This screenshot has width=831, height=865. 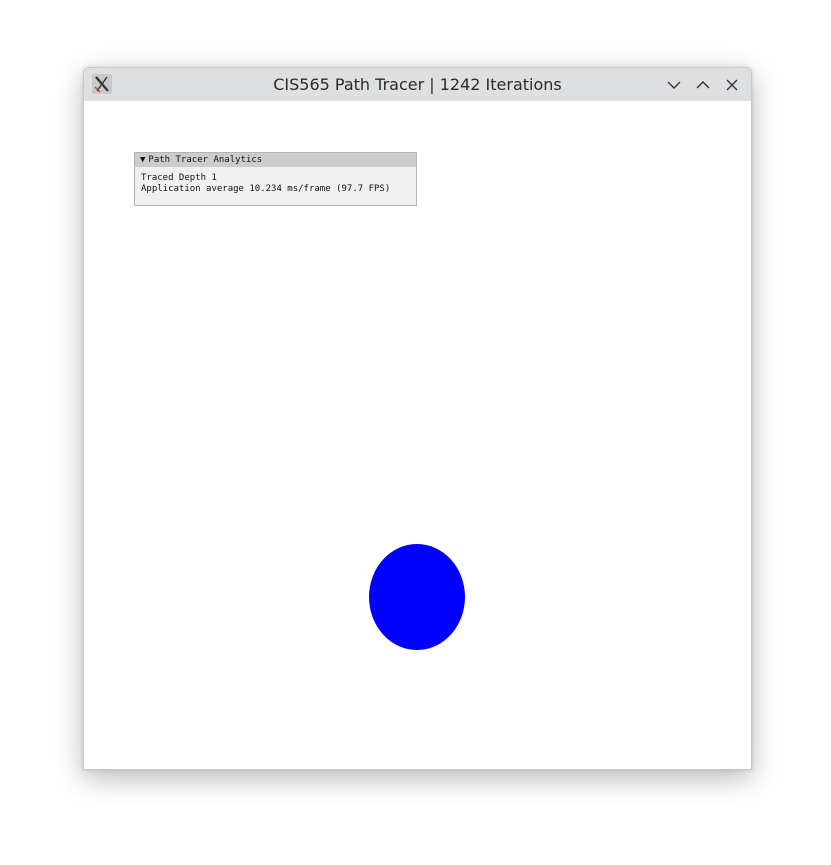 What do you see at coordinates (179, 178) in the screenshot?
I see `traced-depth-text: Traced Depth 1` at bounding box center [179, 178].